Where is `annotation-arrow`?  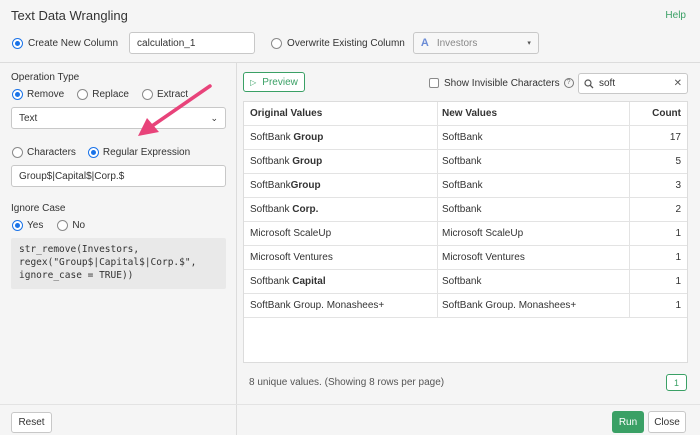
annotation-arrow is located at coordinates (175, 110).